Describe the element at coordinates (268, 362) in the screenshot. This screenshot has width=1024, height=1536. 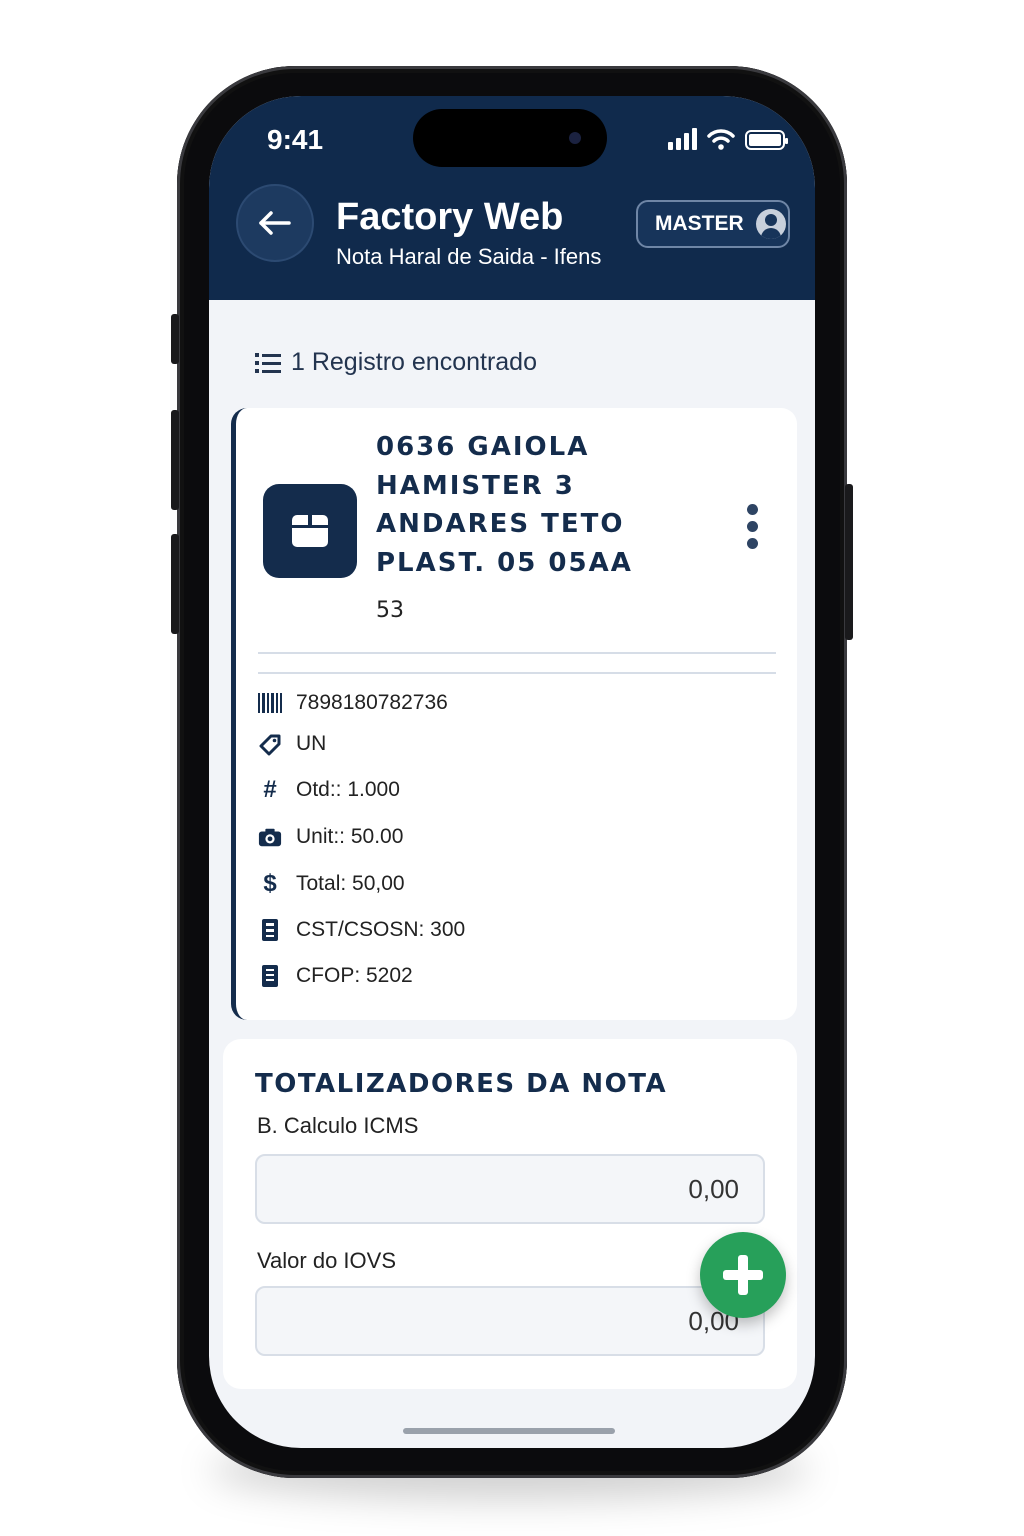
I see `list-icon` at that location.